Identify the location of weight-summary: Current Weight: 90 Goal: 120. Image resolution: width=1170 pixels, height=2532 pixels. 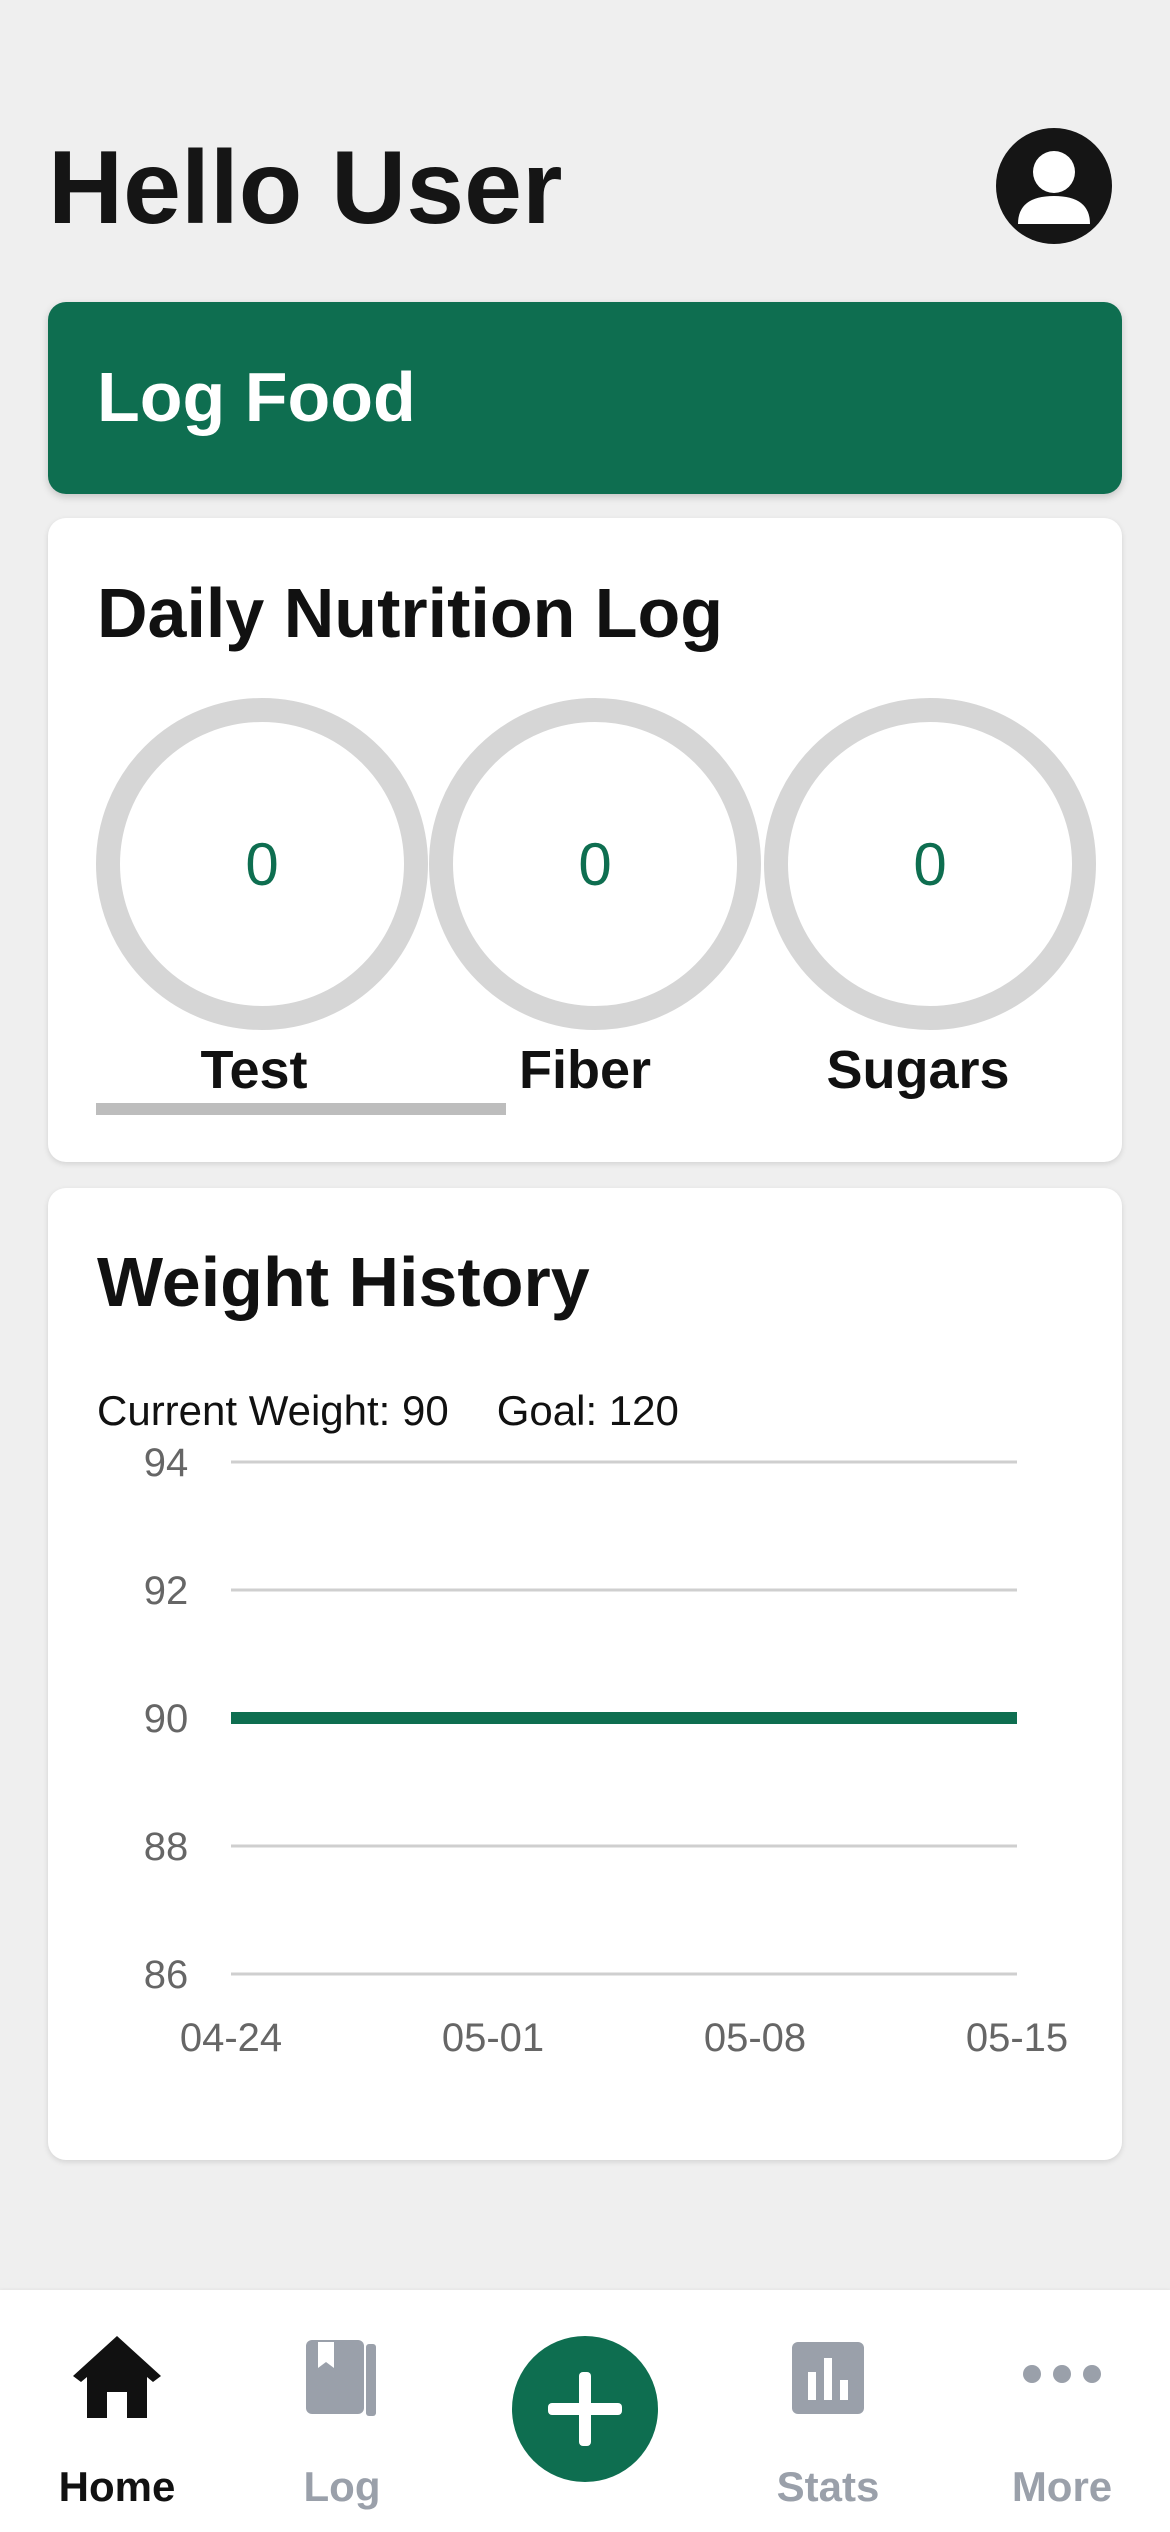
(388, 1411).